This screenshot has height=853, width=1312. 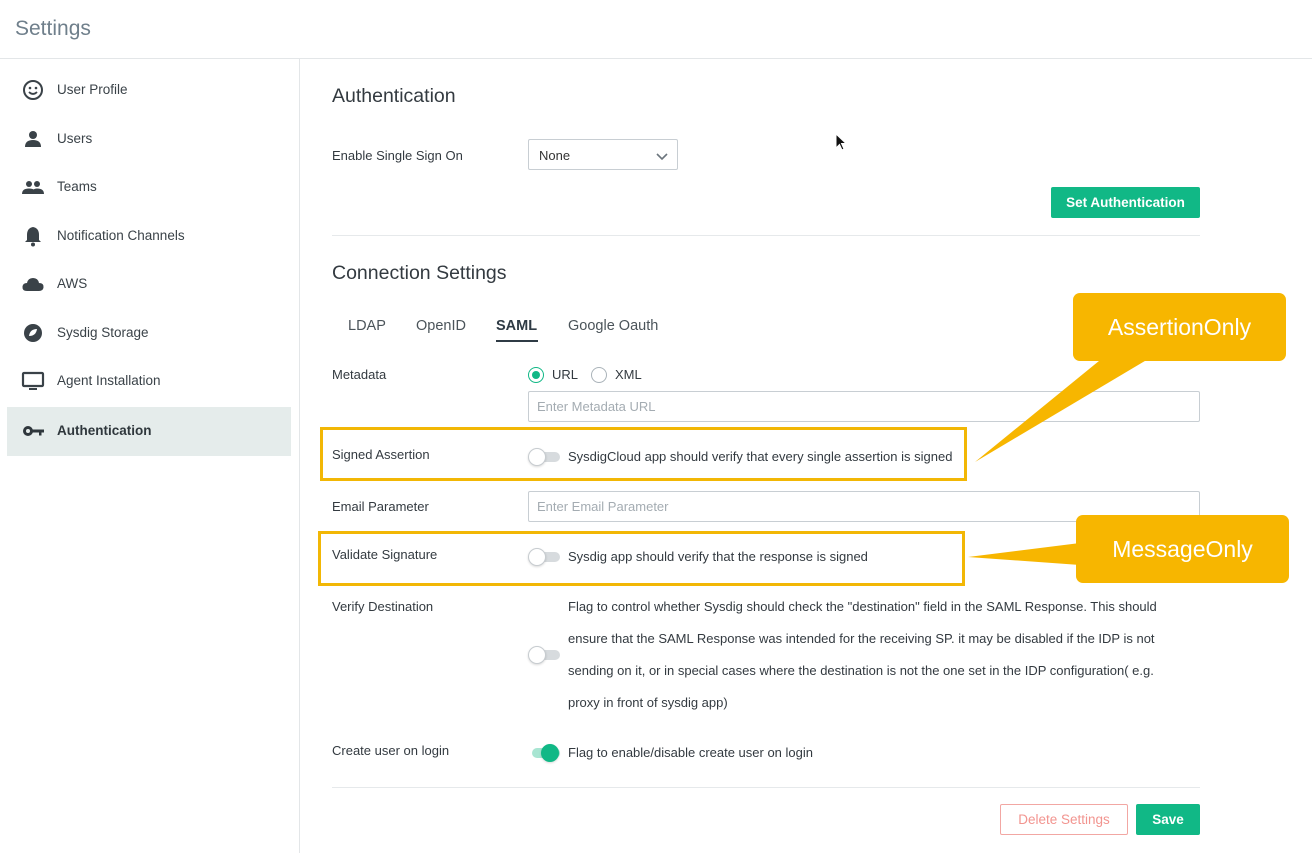 What do you see at coordinates (397, 155) in the screenshot?
I see `sso-label: Enable Single Sign On` at bounding box center [397, 155].